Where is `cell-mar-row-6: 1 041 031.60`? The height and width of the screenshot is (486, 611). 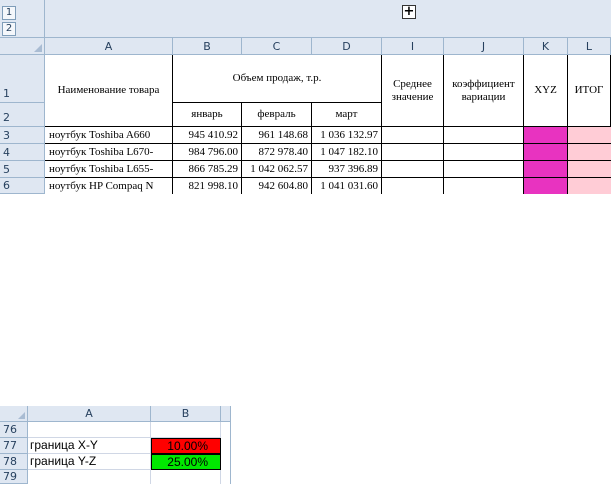
cell-mar-row-6: 1 041 031.60 is located at coordinates (347, 186).